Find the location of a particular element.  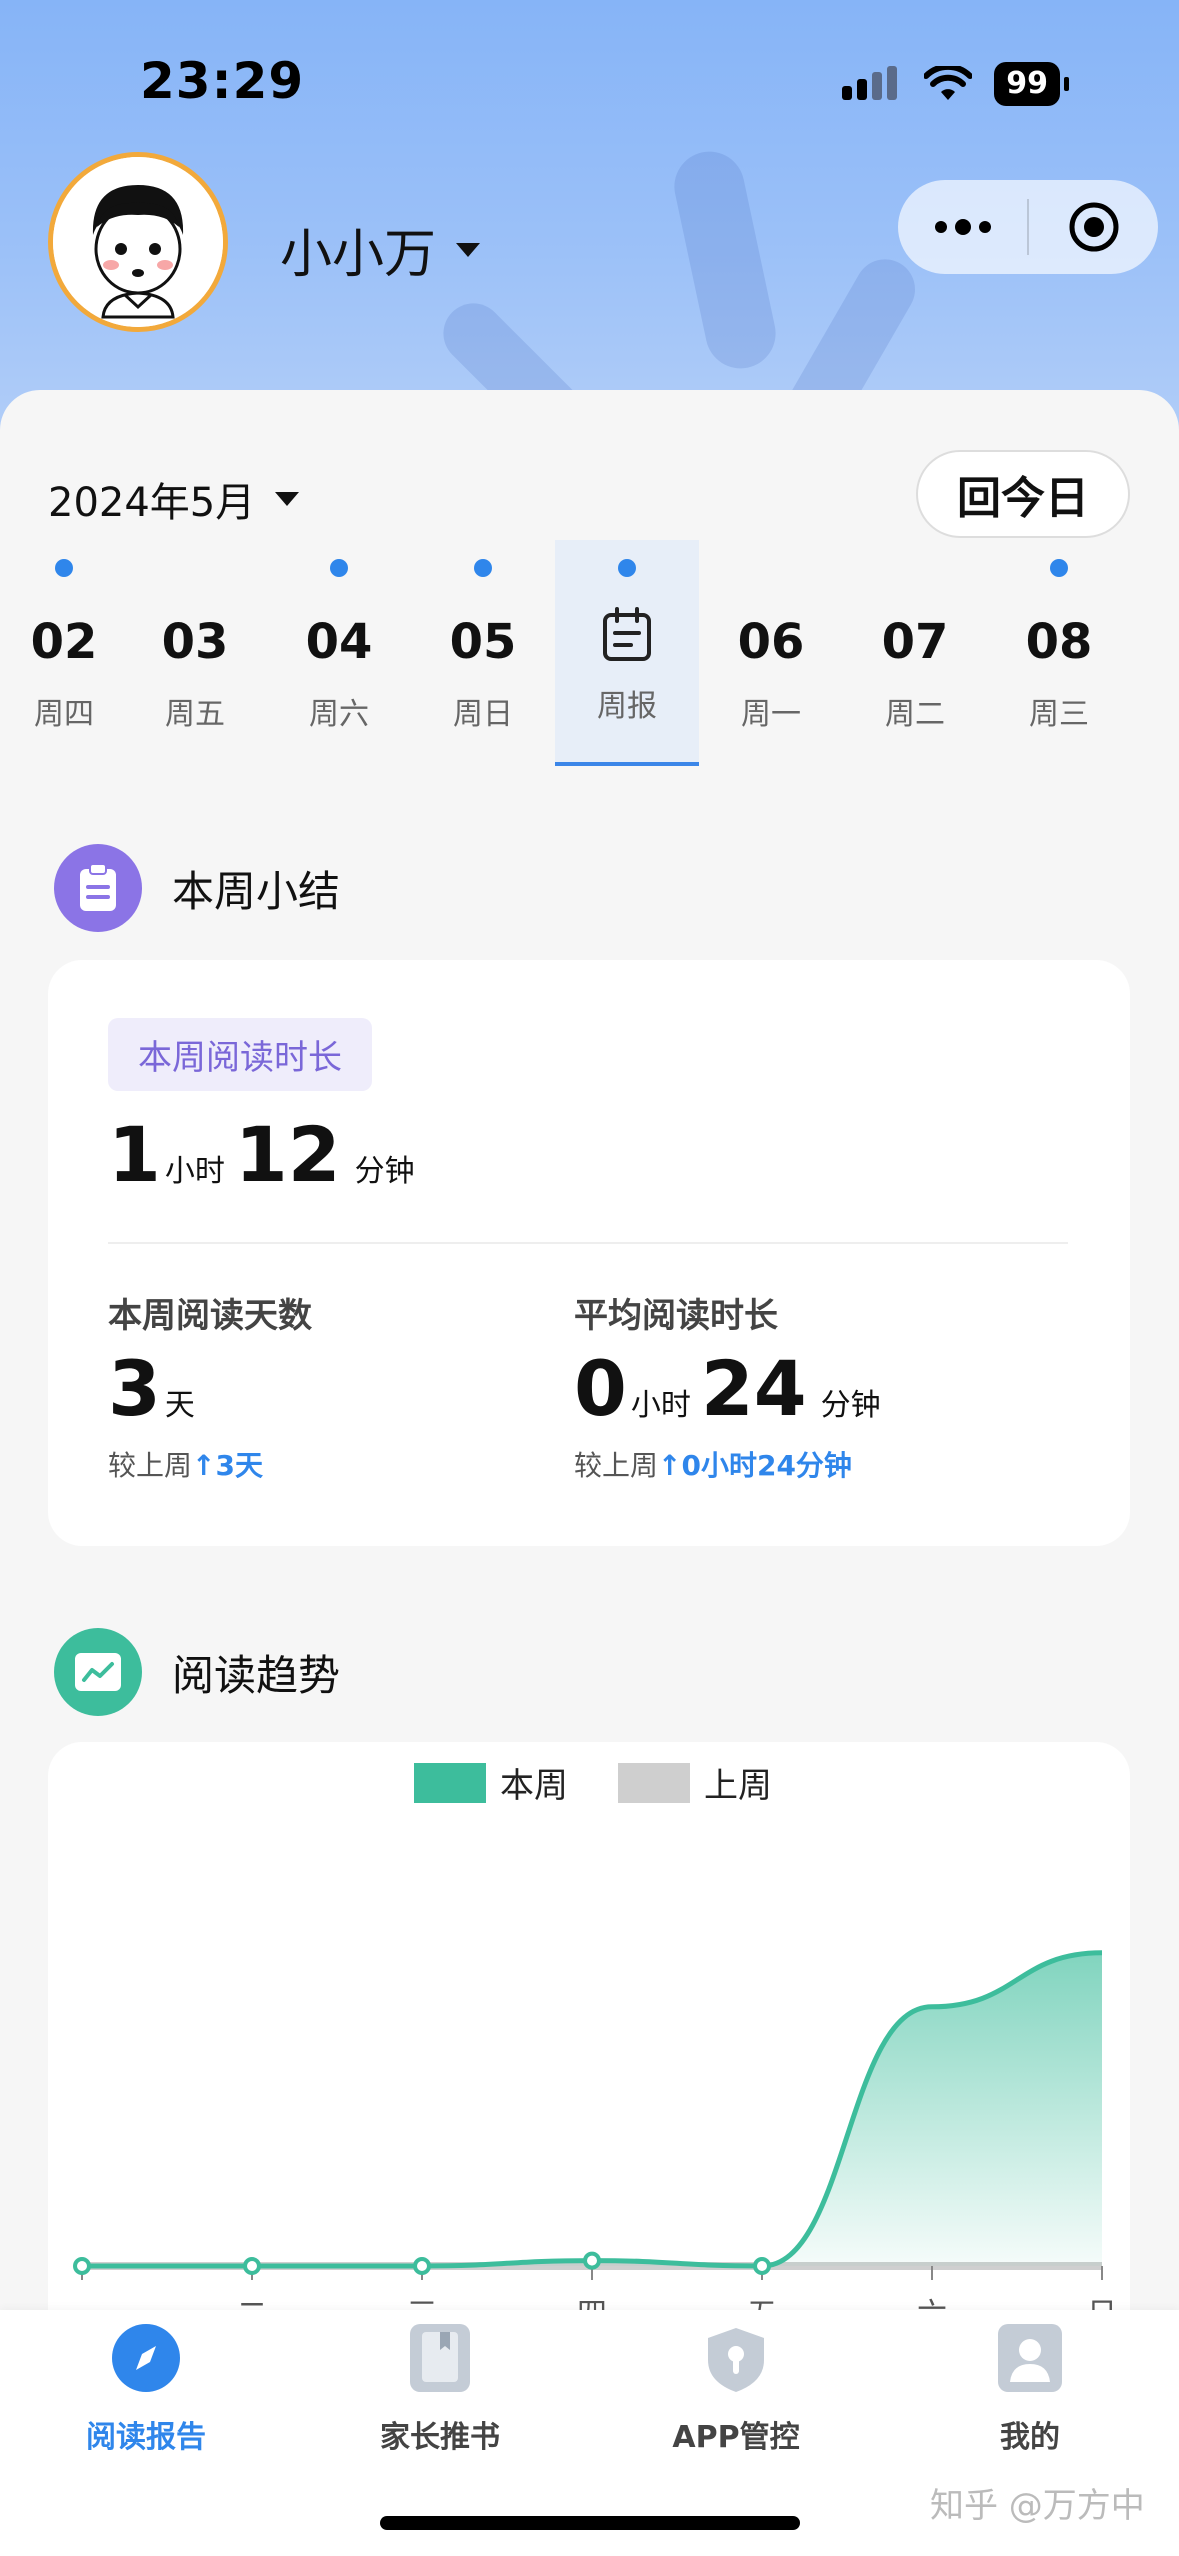

day-item: 04 周六 is located at coordinates (339, 651).